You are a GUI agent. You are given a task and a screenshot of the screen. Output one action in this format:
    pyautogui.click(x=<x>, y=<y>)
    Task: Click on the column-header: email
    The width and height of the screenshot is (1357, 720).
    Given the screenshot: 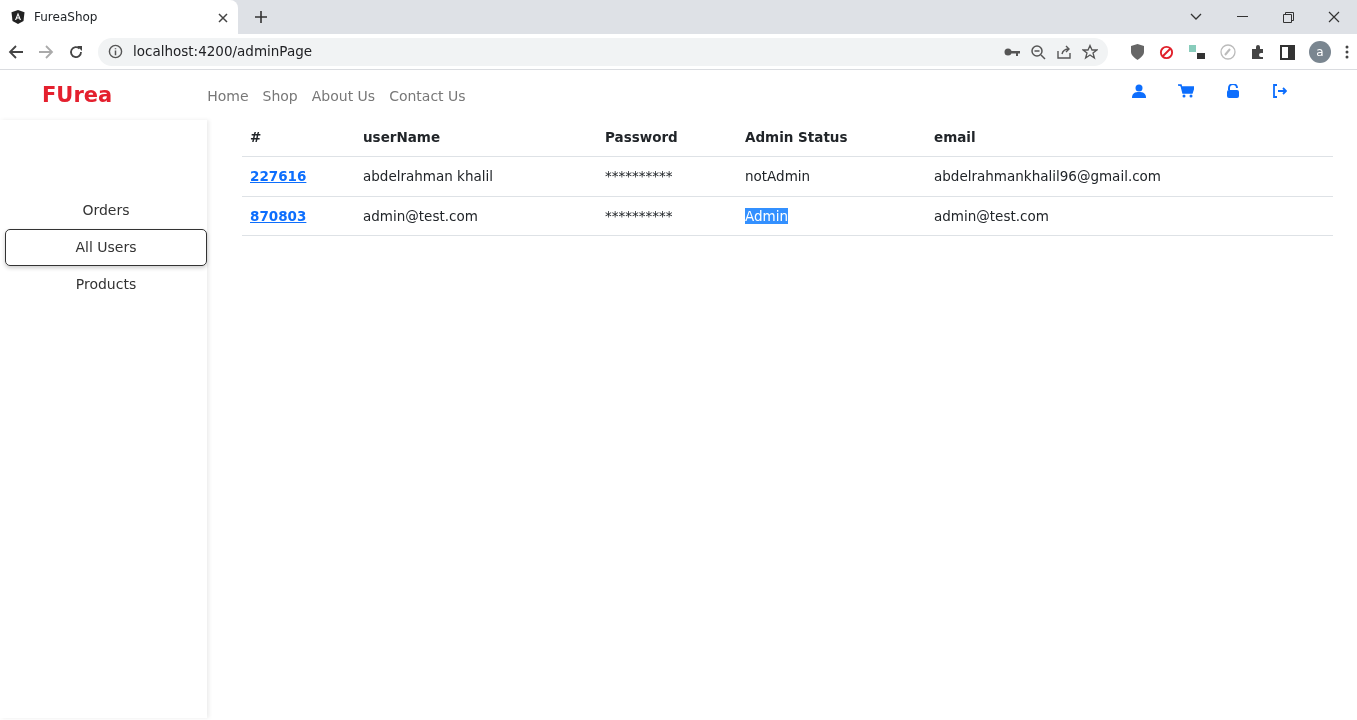 What is the action you would take?
    pyautogui.click(x=1129, y=137)
    